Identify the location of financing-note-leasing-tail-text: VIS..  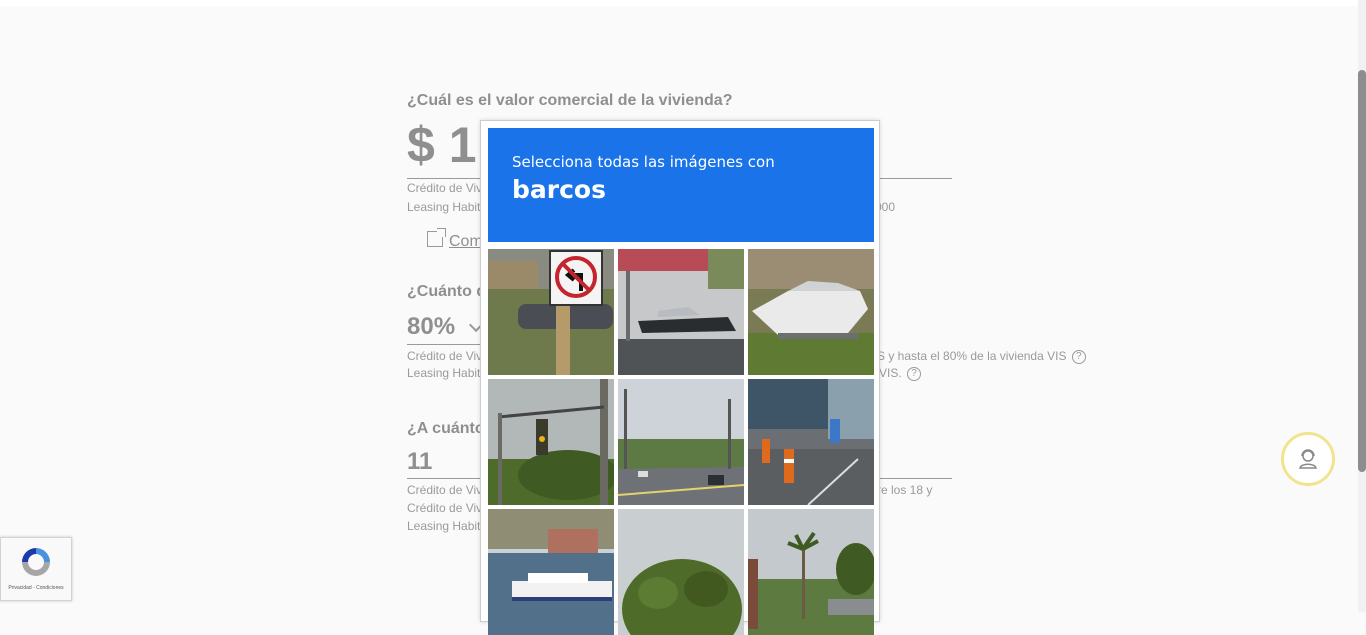
(890, 373).